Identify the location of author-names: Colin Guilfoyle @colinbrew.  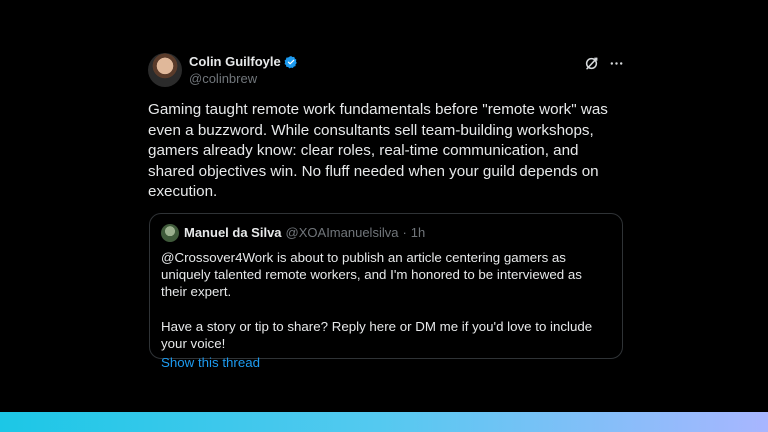
(243, 70).